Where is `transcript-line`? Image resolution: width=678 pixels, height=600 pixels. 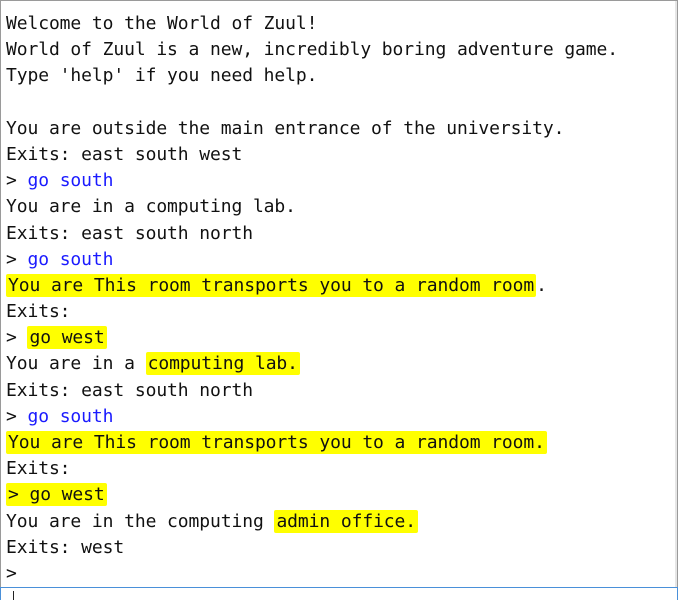
transcript-line is located at coordinates (312, 103).